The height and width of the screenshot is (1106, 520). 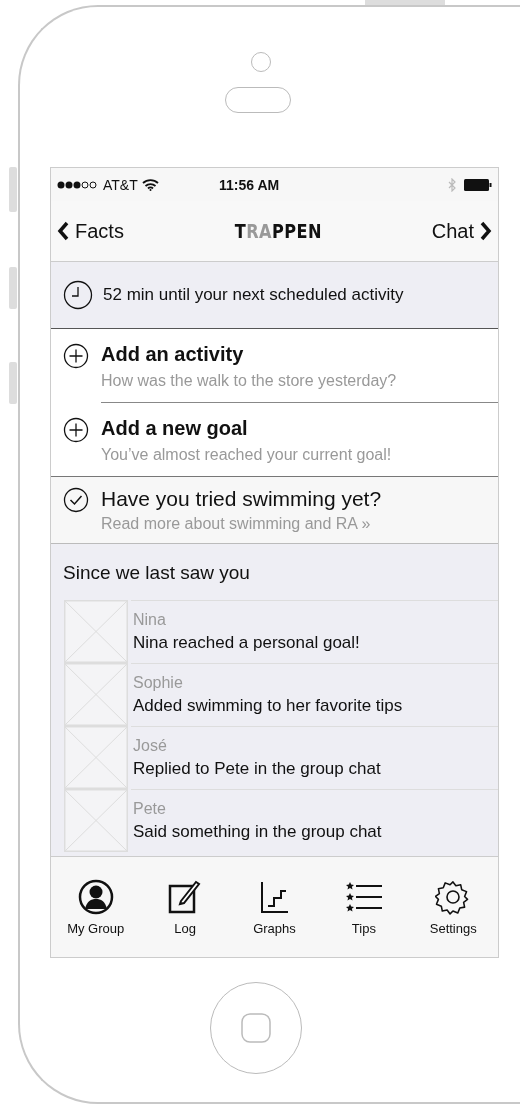 I want to click on person-name: José, so click(x=150, y=746).